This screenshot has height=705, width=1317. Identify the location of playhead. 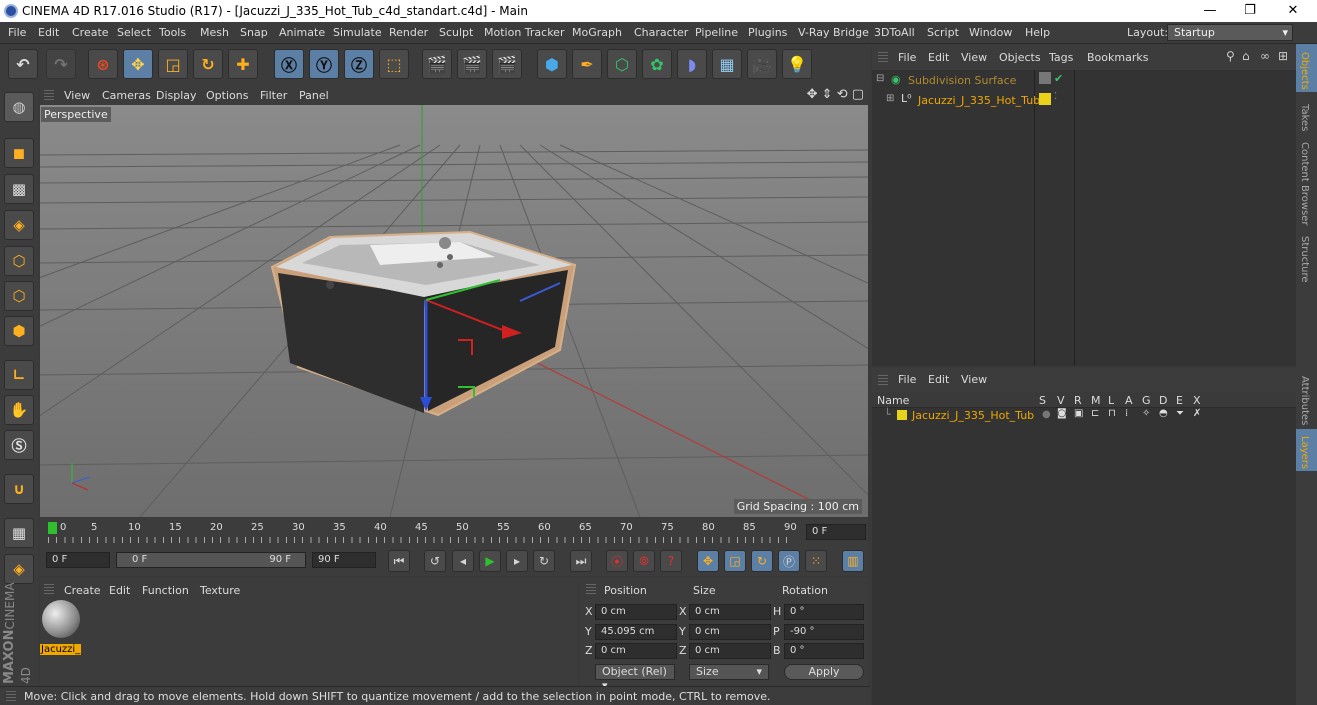
(52, 528).